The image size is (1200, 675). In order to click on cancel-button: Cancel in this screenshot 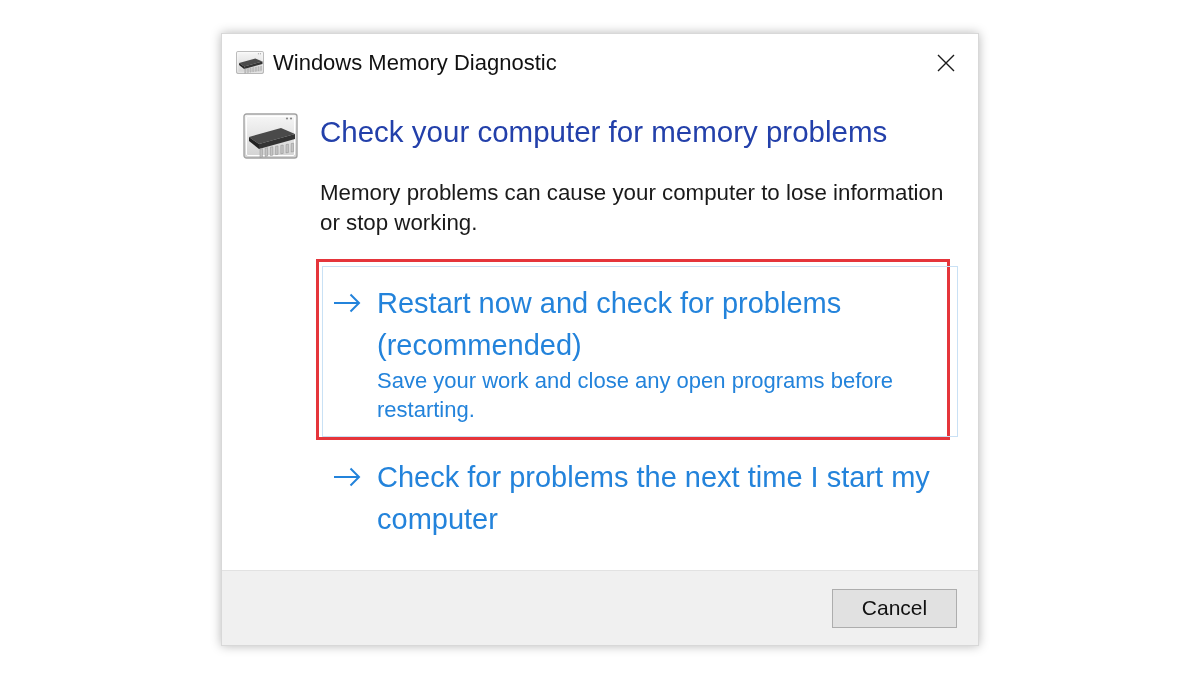, I will do `click(894, 608)`.